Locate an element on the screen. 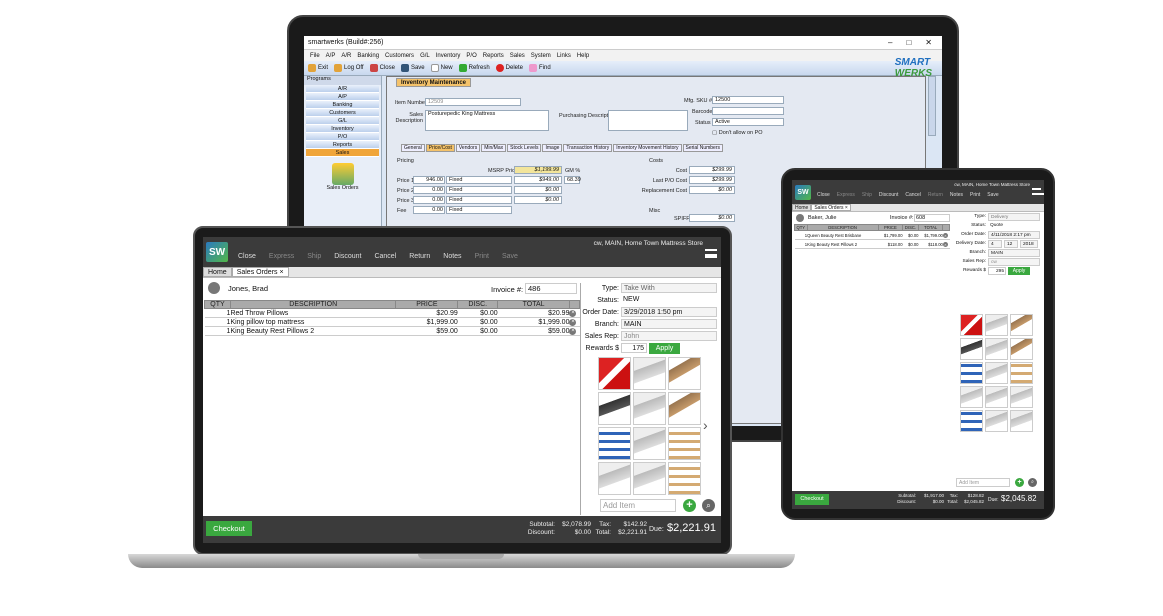  program-customers: Customers is located at coordinates (342, 113).